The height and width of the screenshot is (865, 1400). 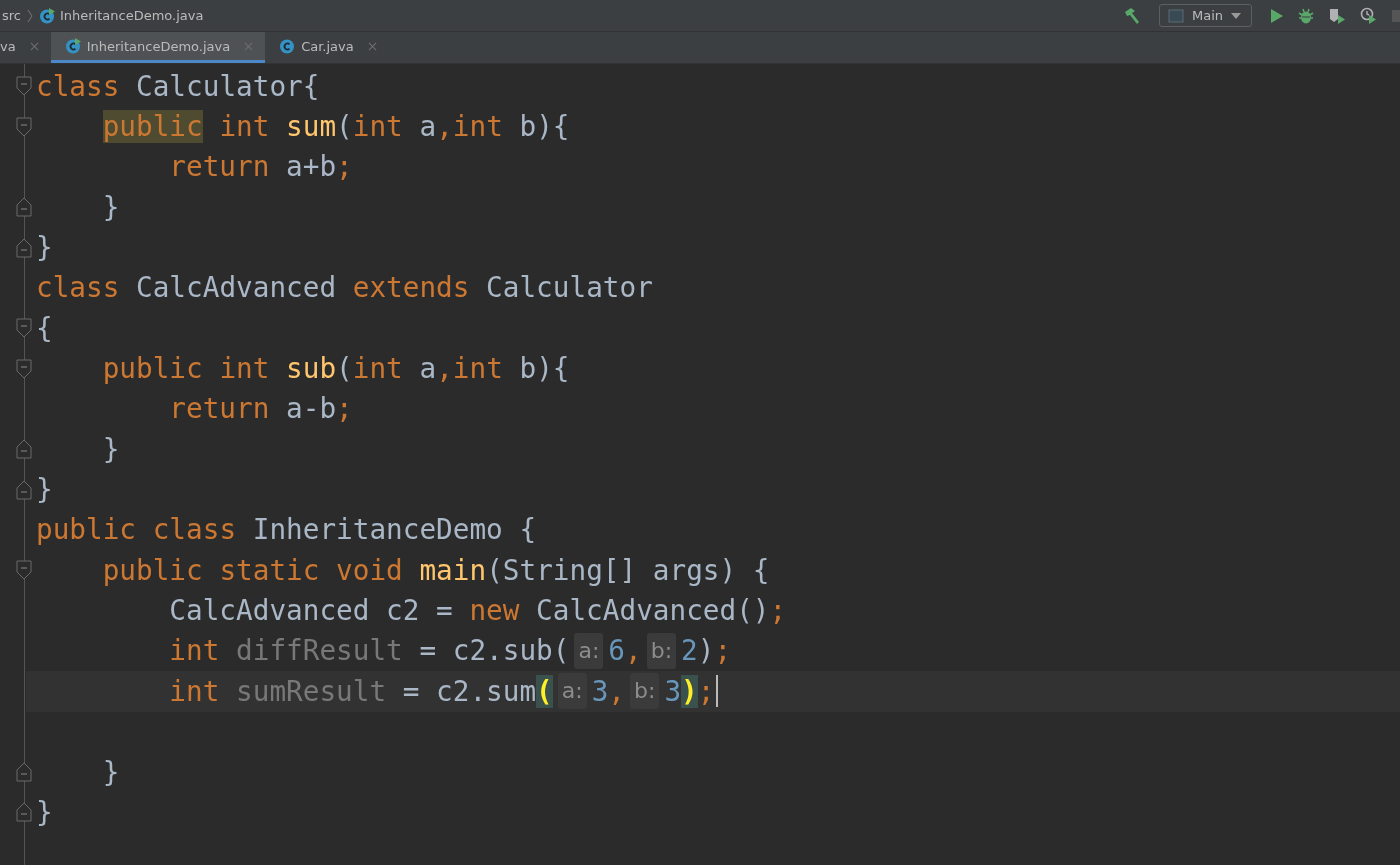 I want to click on code-line: class CalcAdvanced extends Calculator, so click(x=344, y=288).